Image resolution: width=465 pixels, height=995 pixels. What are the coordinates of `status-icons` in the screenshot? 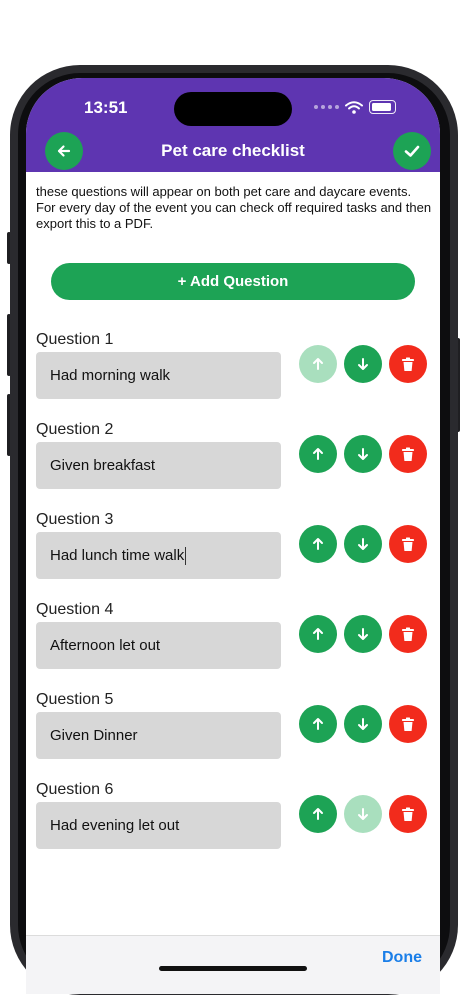 It's located at (355, 107).